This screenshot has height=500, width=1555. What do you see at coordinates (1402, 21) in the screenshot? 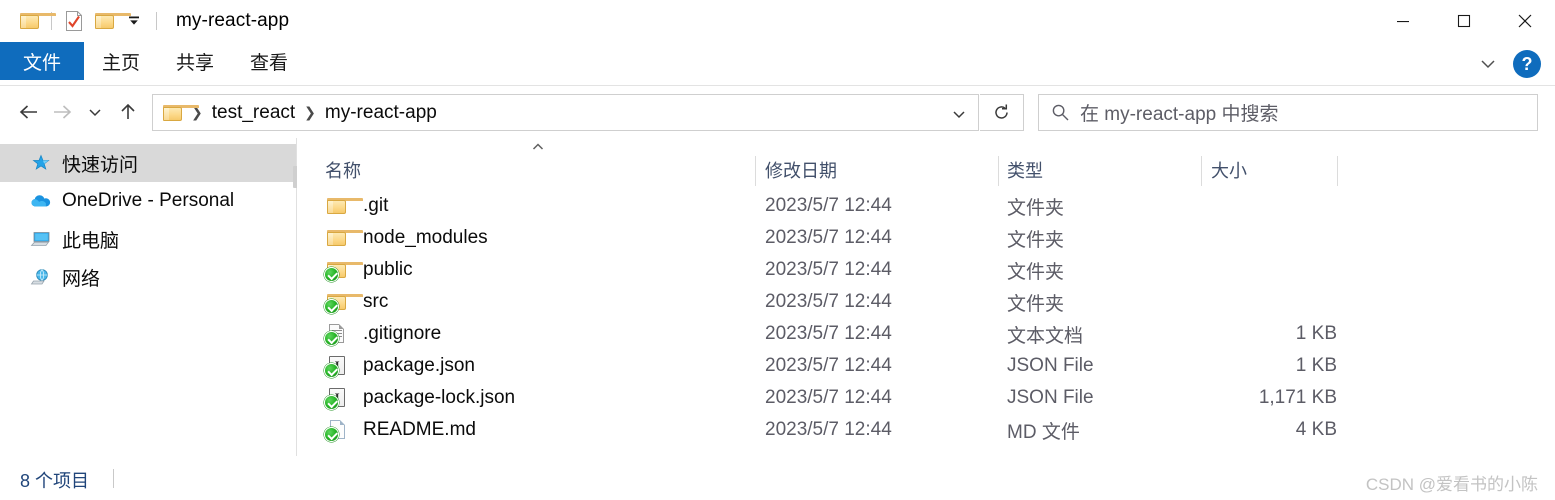
I see `minimize-button` at bounding box center [1402, 21].